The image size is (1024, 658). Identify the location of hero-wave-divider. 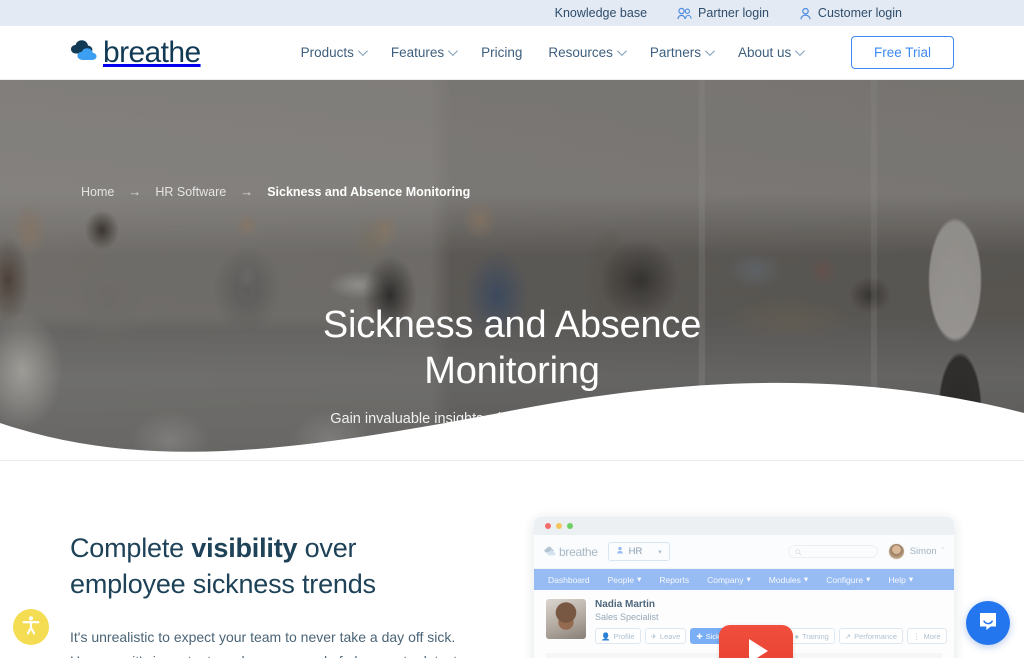
(512, 421).